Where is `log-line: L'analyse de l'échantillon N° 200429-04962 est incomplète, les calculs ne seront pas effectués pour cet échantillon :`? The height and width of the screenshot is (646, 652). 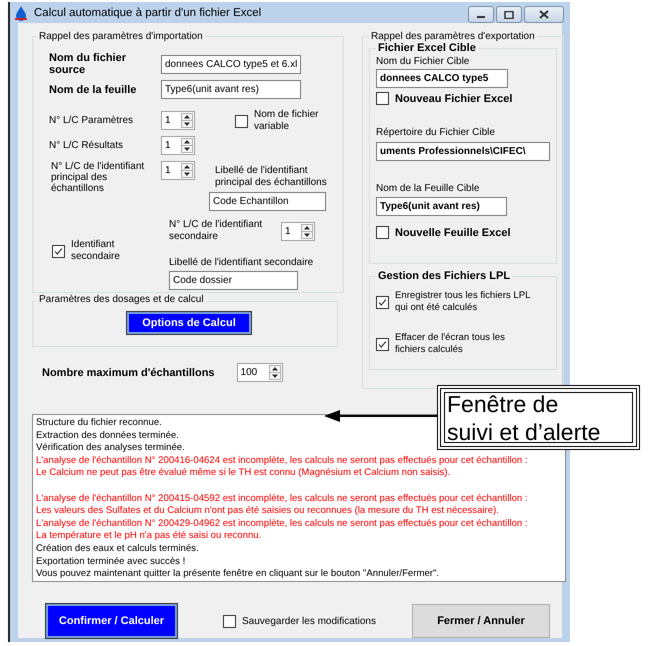
log-line: L'analyse de l'échantillon N° 200429-04962 est incomplète, les calculs ne seront pas effectués pour cet échantillon : is located at coordinates (282, 524).